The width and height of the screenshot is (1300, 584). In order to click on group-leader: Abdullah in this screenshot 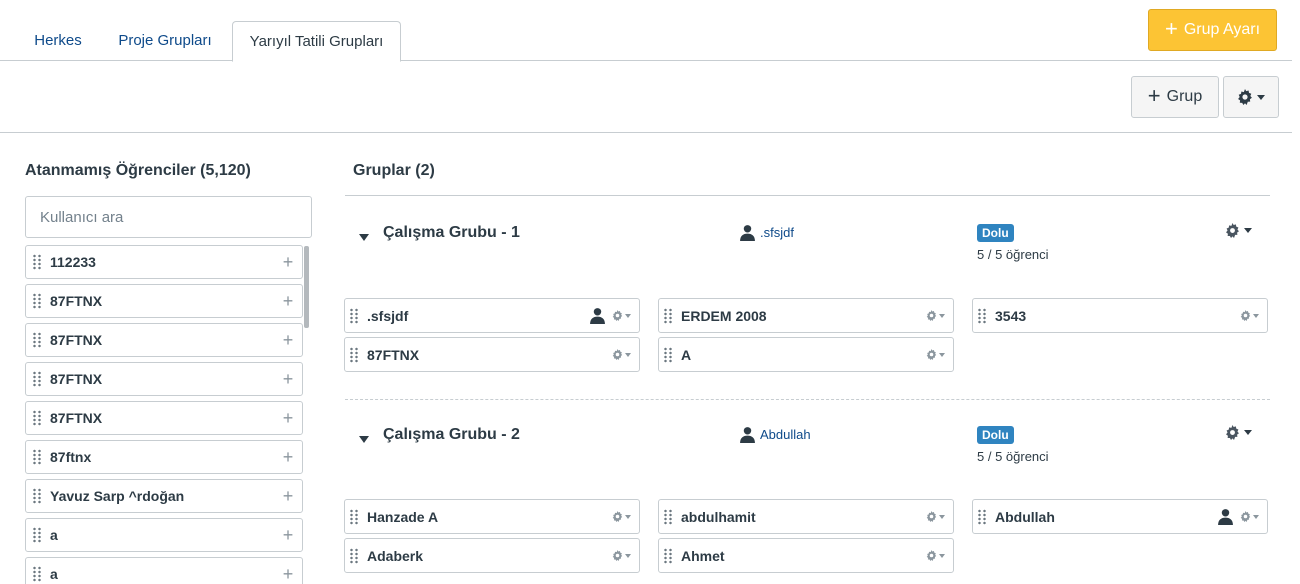, I will do `click(775, 434)`.